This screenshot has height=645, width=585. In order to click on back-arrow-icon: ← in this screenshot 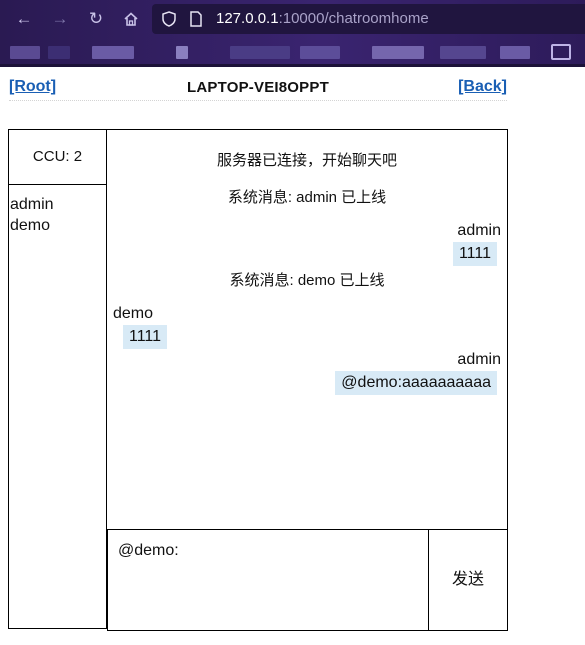, I will do `click(24, 19)`.